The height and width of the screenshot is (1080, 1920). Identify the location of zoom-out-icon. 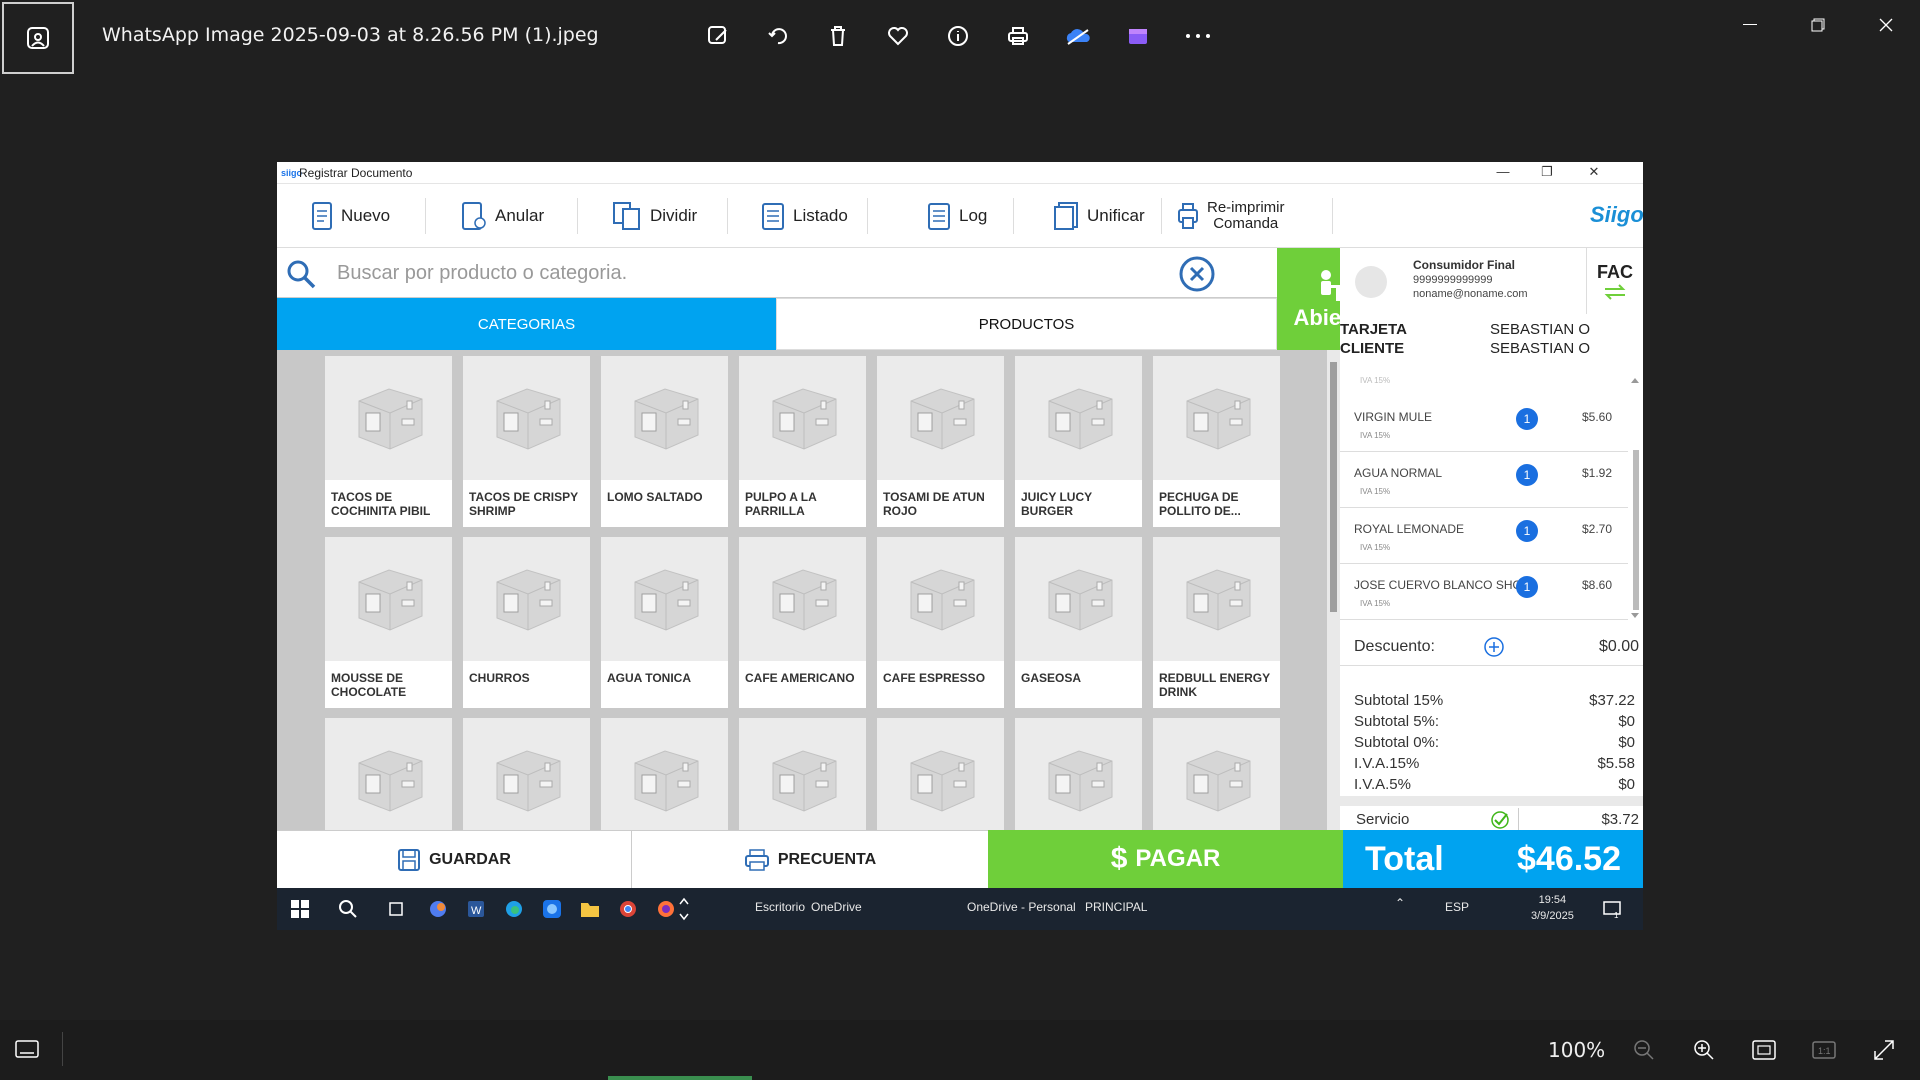
(1644, 1050).